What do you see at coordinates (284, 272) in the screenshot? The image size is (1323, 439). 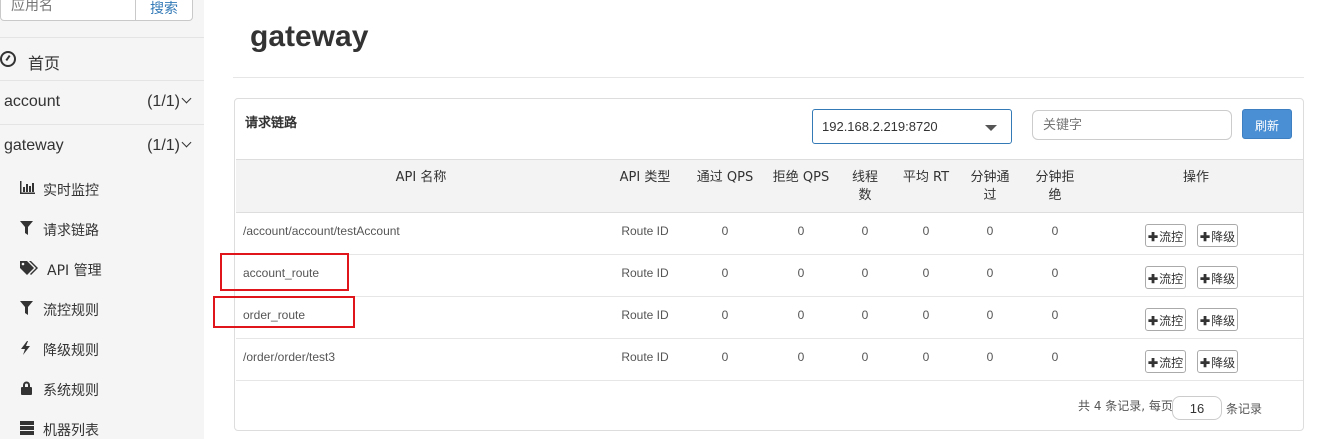 I see `highlight-box` at bounding box center [284, 272].